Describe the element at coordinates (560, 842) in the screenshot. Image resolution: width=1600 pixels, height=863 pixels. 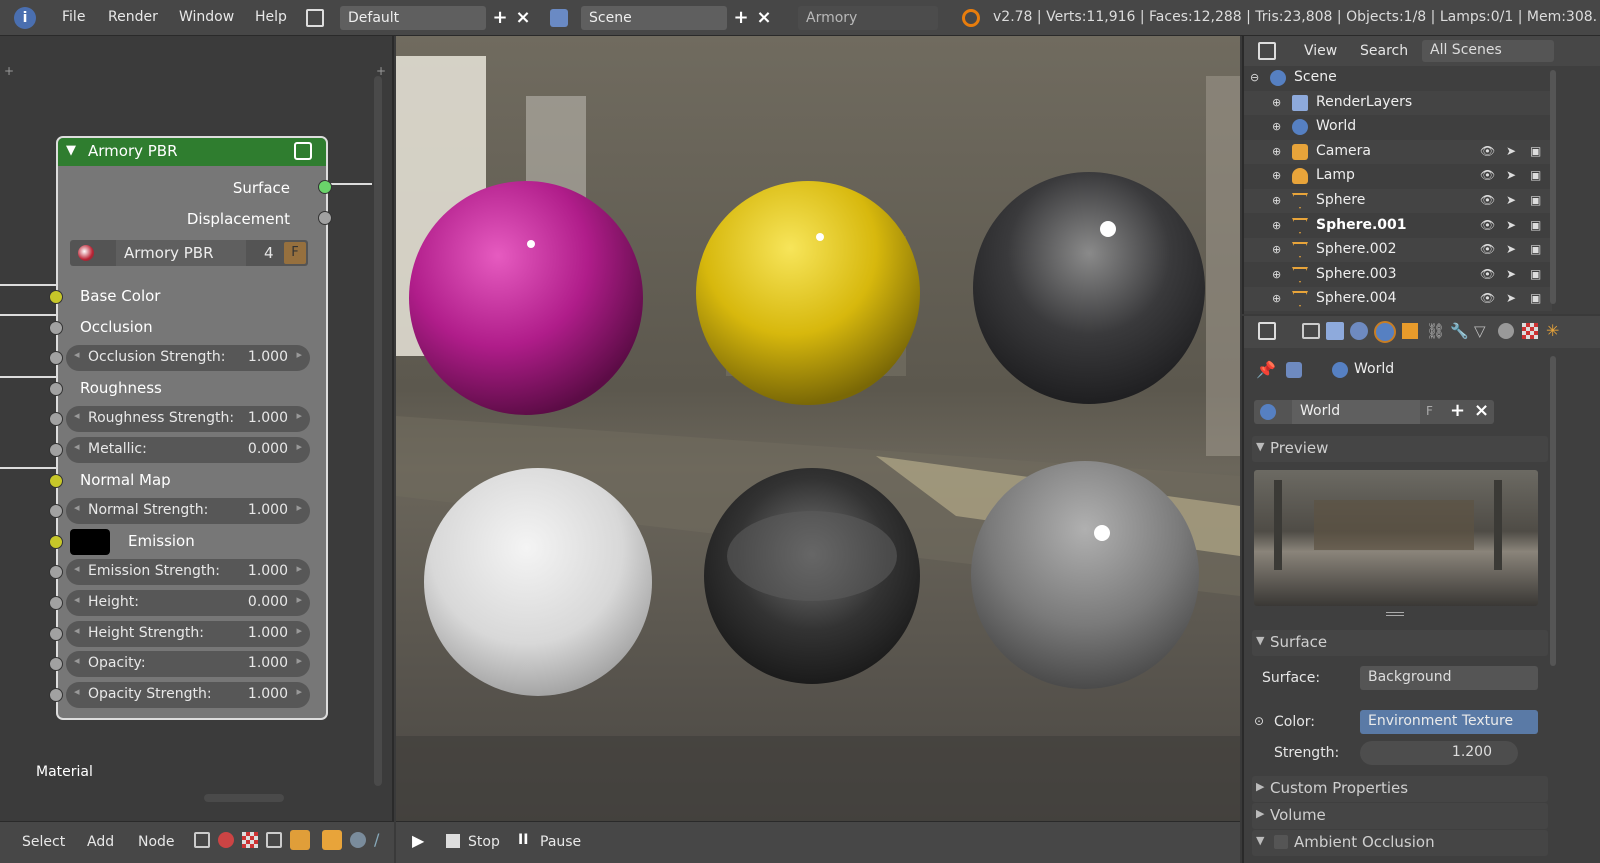
I see `pause-button: Pause` at that location.